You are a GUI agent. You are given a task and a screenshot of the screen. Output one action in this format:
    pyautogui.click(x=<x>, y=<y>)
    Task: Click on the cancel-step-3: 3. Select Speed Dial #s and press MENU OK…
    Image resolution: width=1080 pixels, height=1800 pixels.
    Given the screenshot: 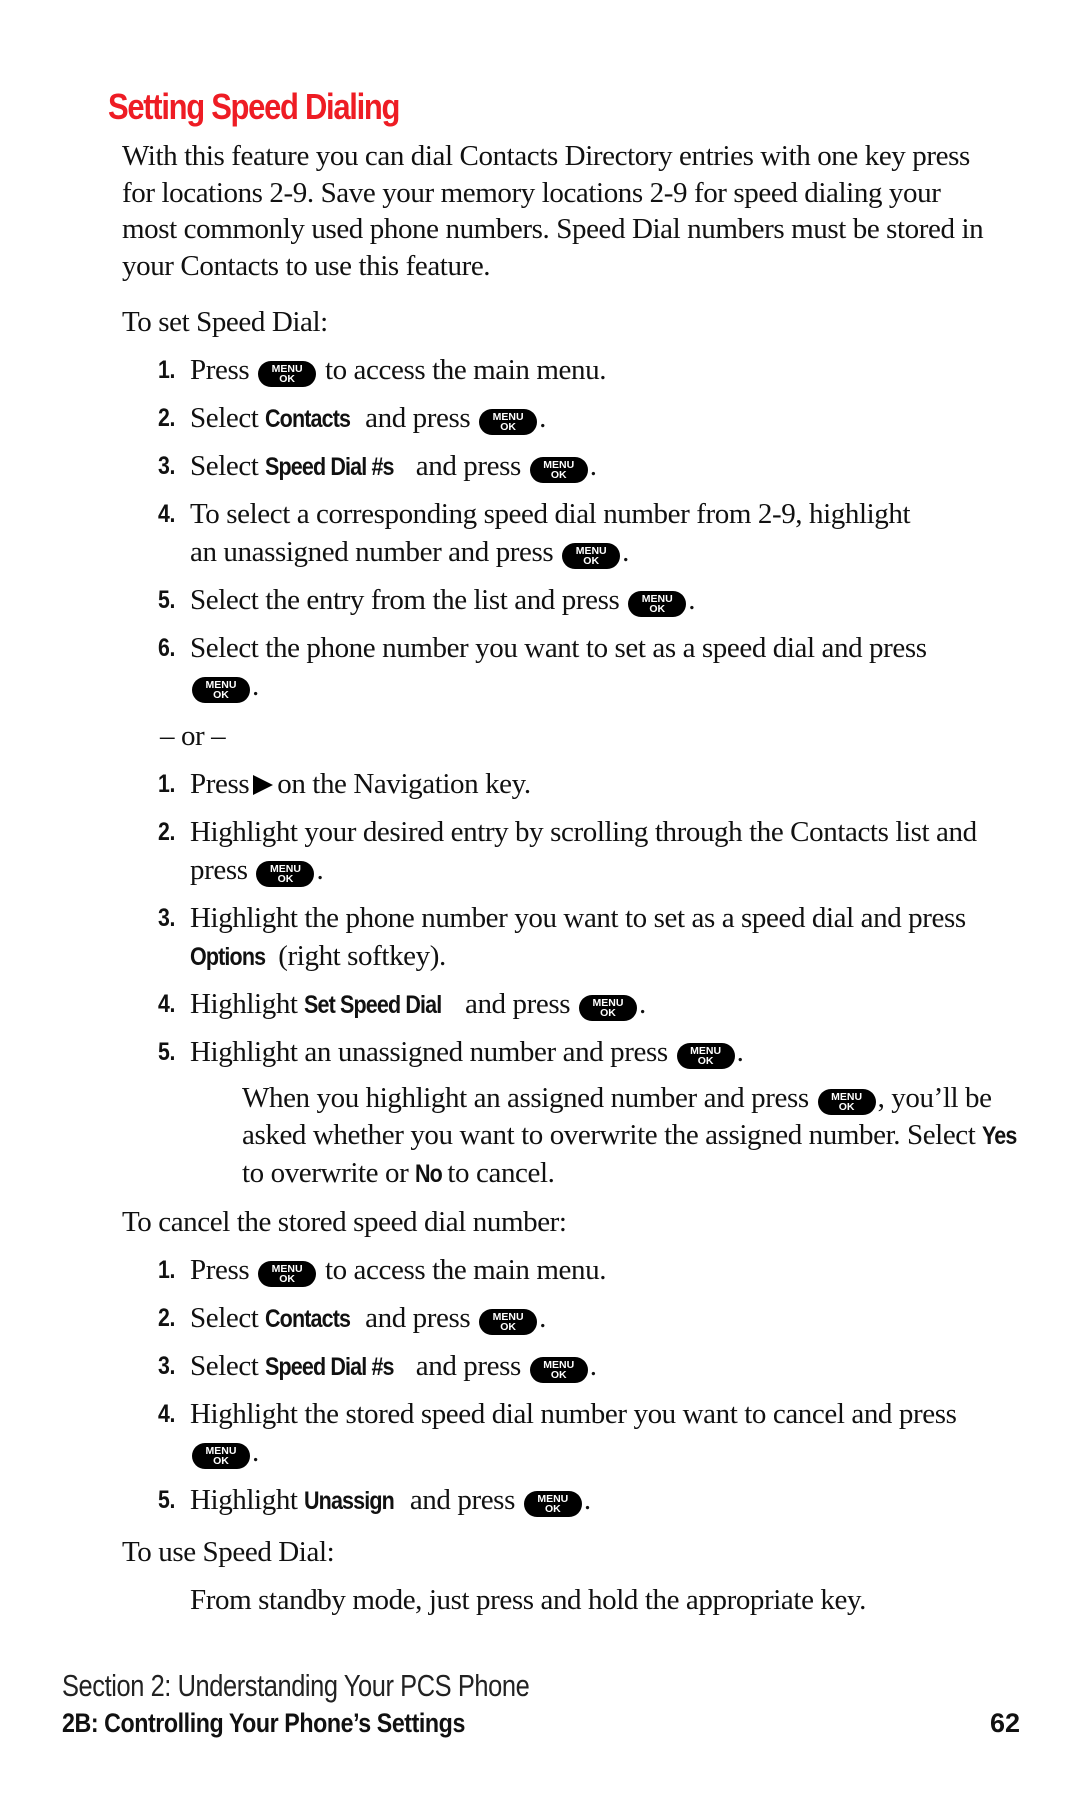 What is the action you would take?
    pyautogui.click(x=588, y=1366)
    